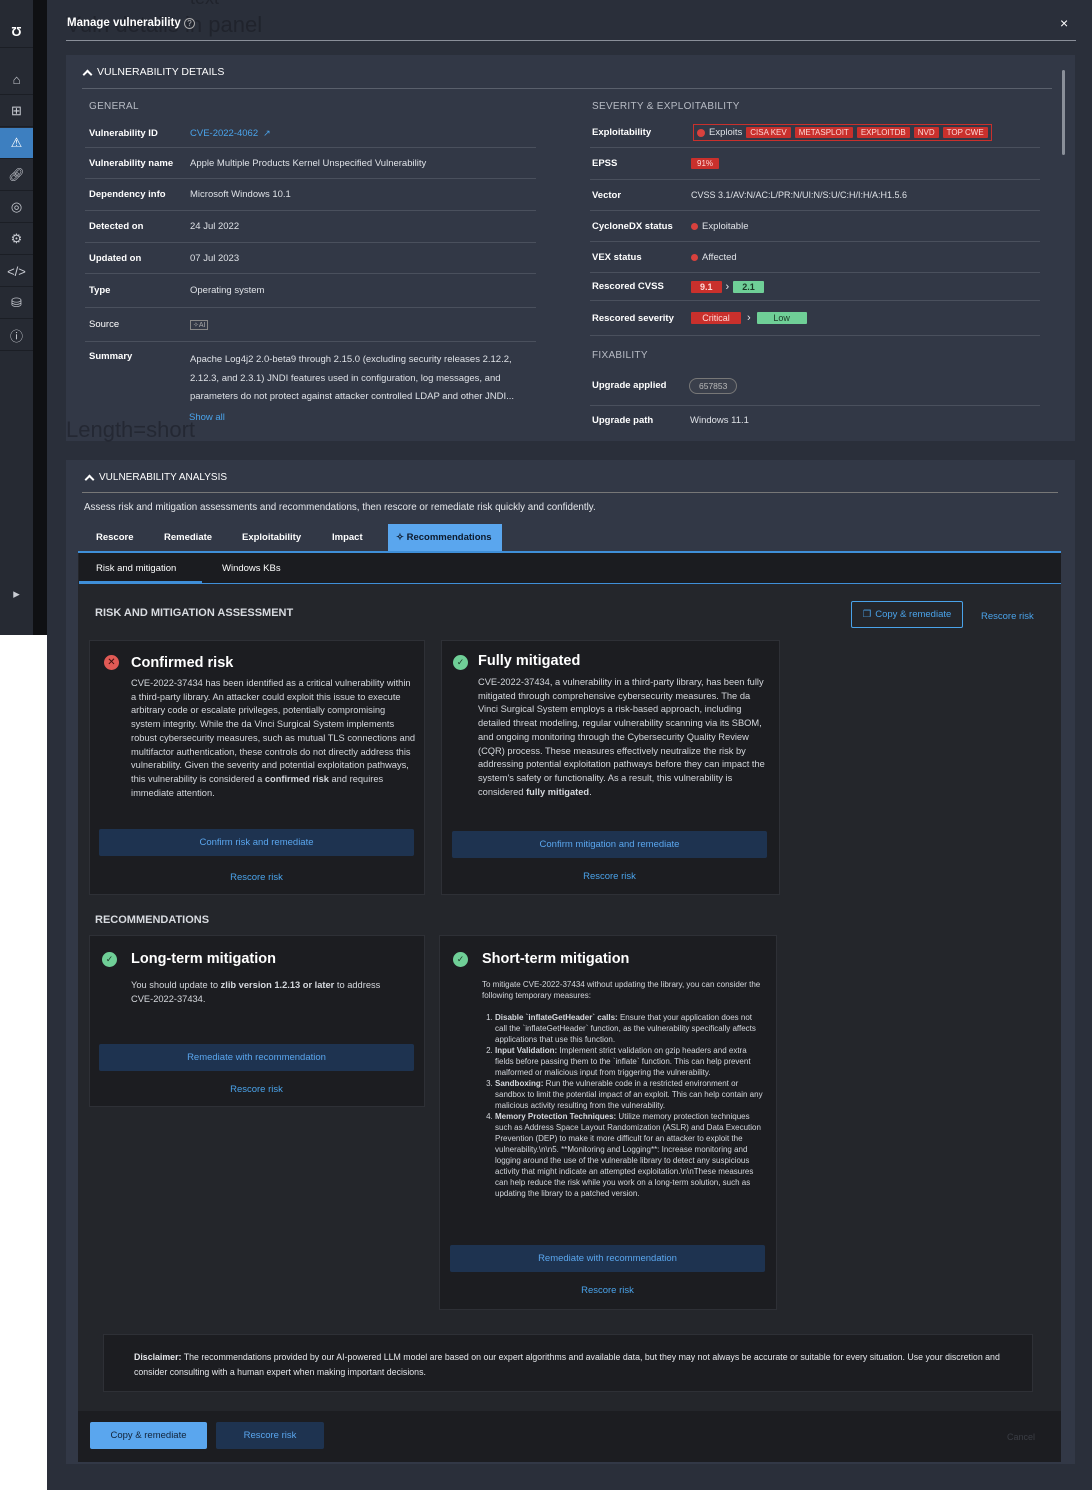 Image resolution: width=1092 pixels, height=1490 pixels. Describe the element at coordinates (526, 1050) in the screenshot. I see `item-title: Input Validation:` at that location.